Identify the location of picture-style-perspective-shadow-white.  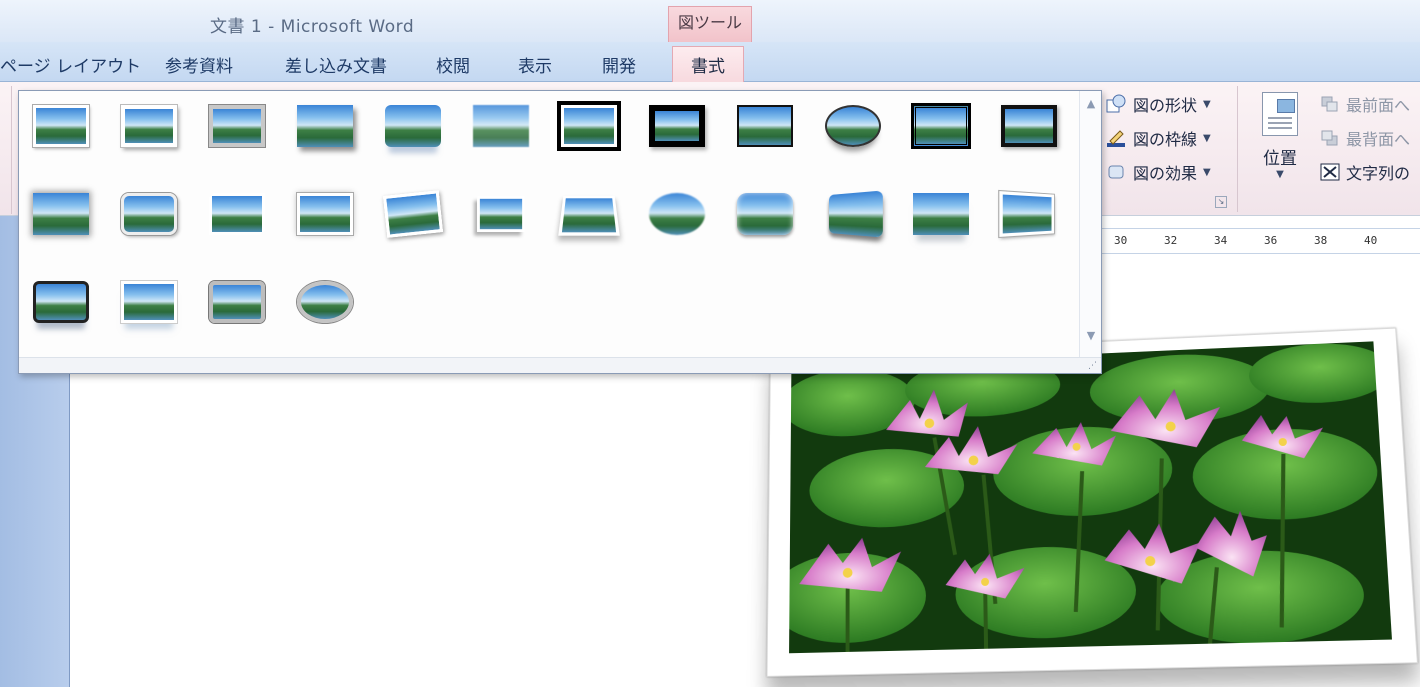
(501, 215).